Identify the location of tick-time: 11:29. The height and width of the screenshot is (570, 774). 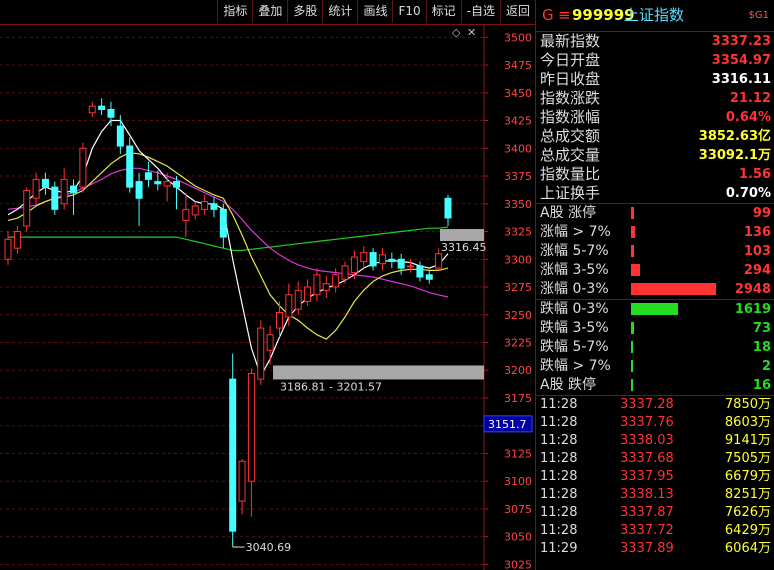
(559, 548).